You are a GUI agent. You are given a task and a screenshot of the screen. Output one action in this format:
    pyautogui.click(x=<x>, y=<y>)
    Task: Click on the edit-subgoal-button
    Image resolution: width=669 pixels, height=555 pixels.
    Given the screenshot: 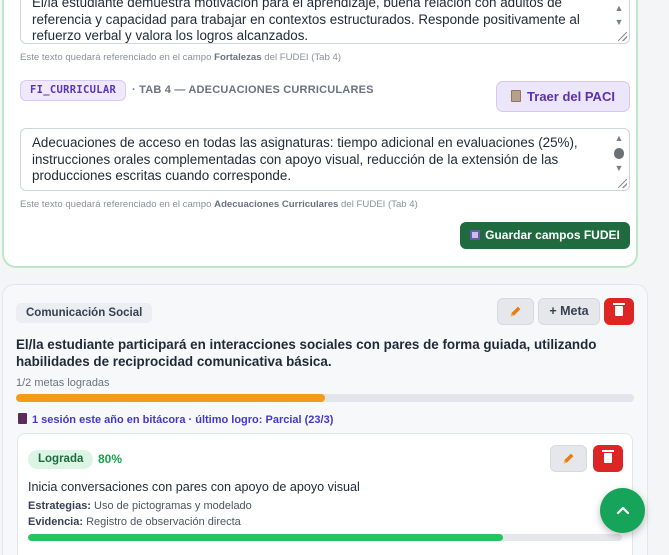 What is the action you would take?
    pyautogui.click(x=568, y=458)
    